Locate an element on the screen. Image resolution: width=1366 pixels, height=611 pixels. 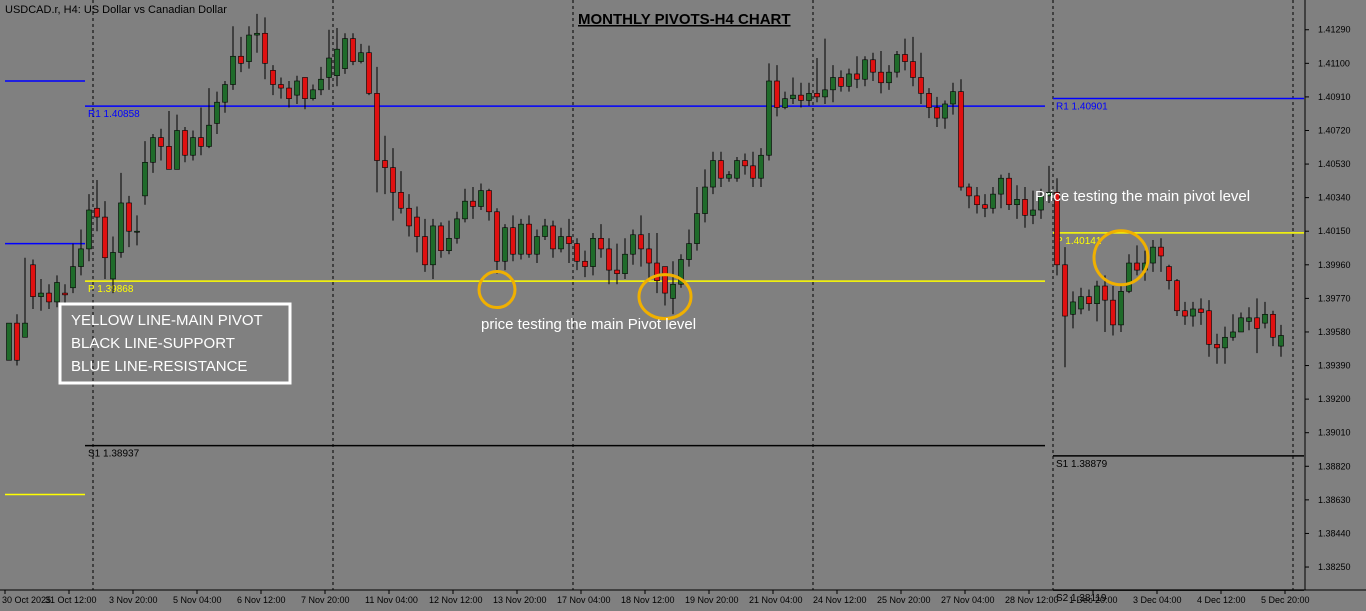
x-tick-label-14: 25 Nov 20:00 is located at coordinates (904, 600).